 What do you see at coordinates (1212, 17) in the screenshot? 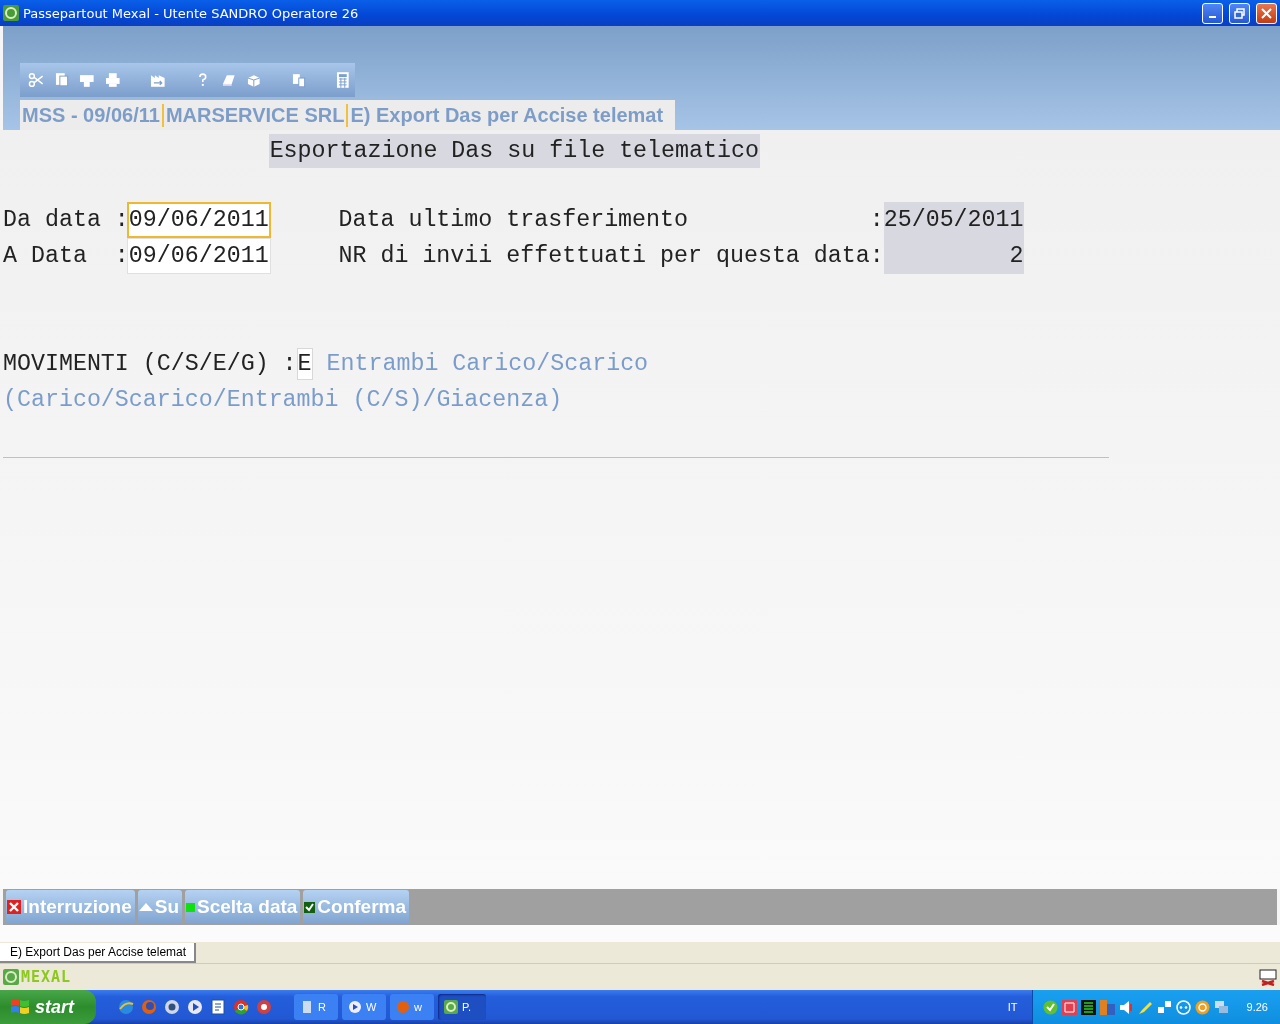
I see `minimize-icon` at bounding box center [1212, 17].